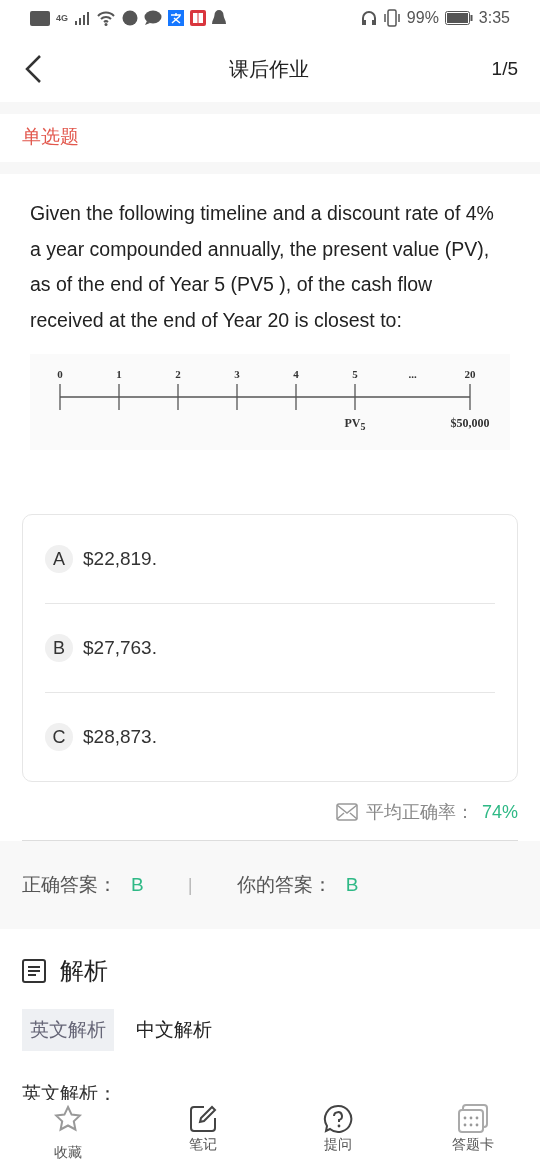 The image size is (540, 1170). What do you see at coordinates (106, 18) in the screenshot?
I see `wifi-icon` at bounding box center [106, 18].